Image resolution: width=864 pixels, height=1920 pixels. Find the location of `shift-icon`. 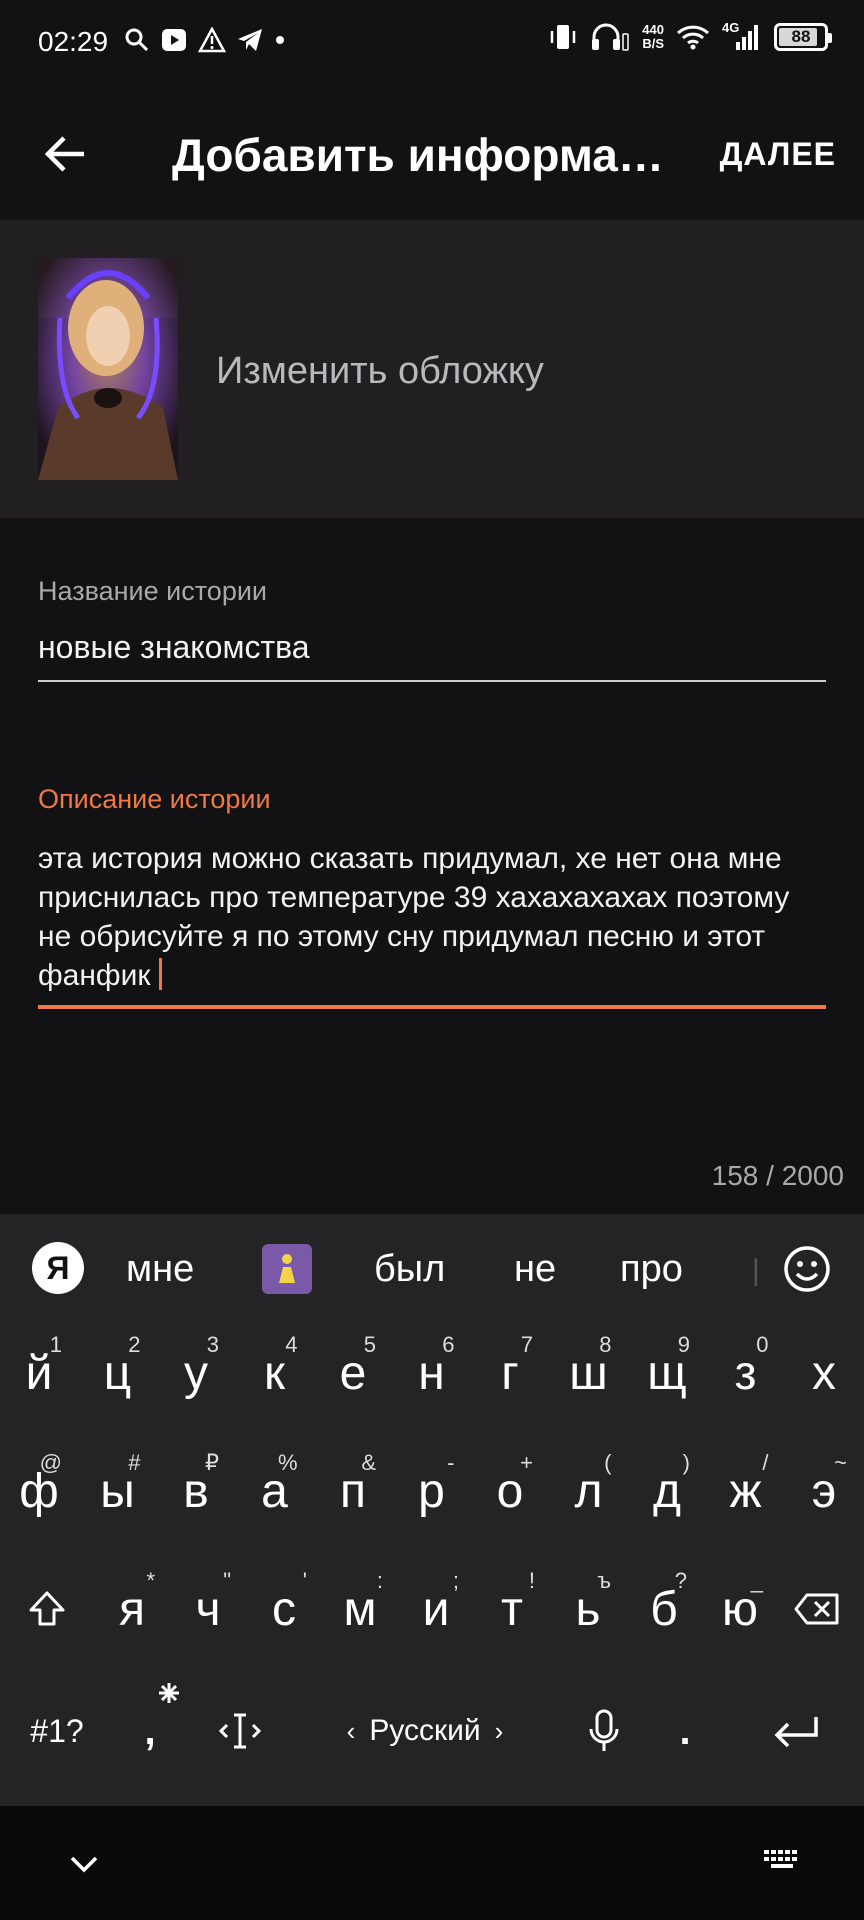

shift-icon is located at coordinates (47, 1608).